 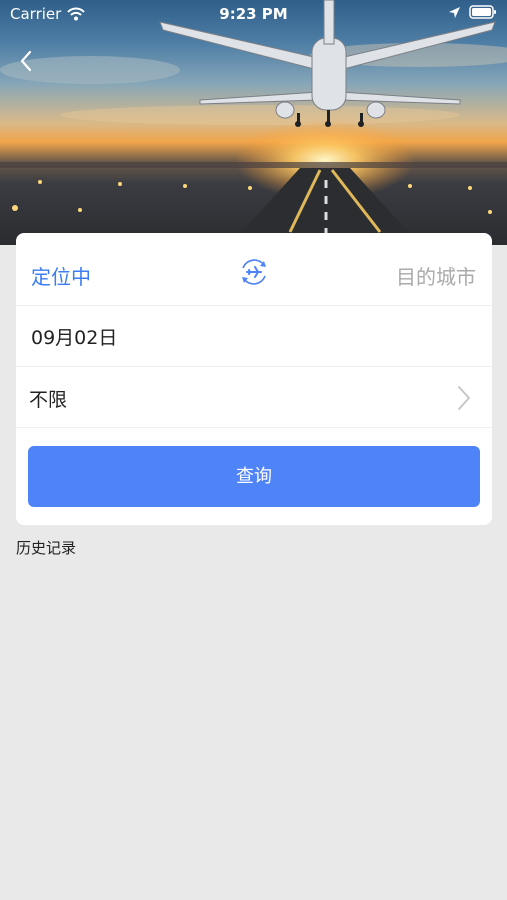 I want to click on seat-class-value: 不限, so click(x=48, y=400).